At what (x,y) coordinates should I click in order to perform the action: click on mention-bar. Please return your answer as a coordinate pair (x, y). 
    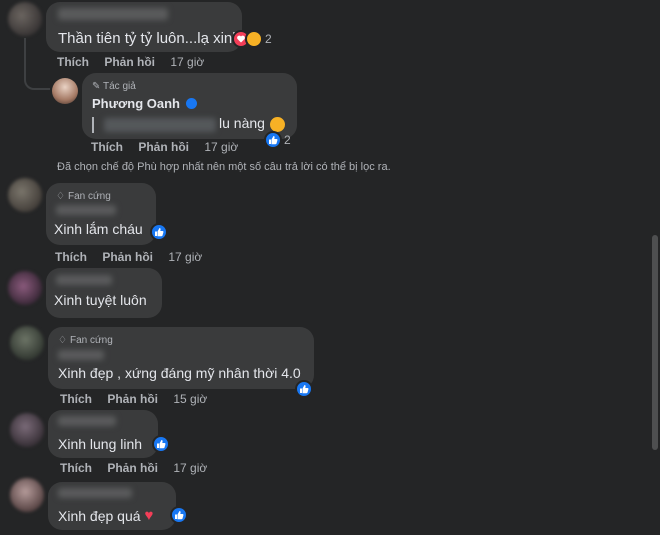
    Looking at the image, I should click on (93, 125).